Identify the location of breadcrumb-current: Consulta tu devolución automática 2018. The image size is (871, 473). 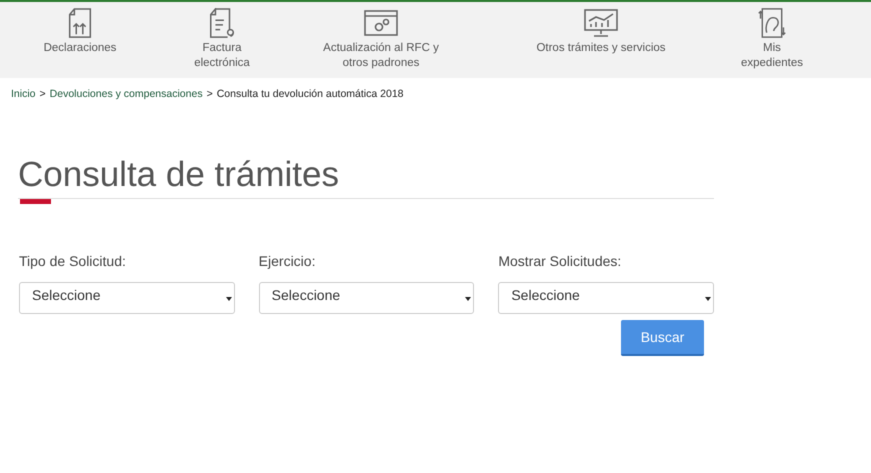
(310, 94).